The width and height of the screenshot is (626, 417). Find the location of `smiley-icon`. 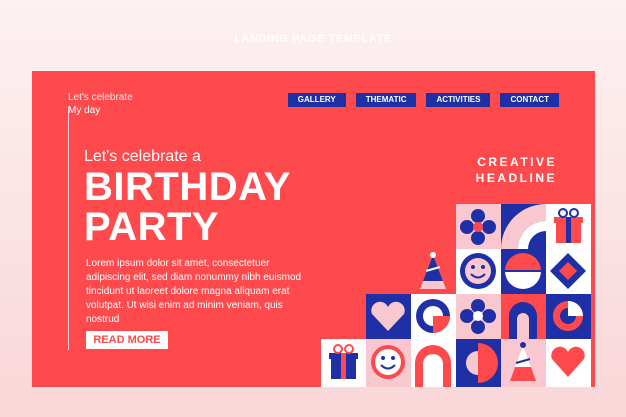

smiley-icon is located at coordinates (478, 271).